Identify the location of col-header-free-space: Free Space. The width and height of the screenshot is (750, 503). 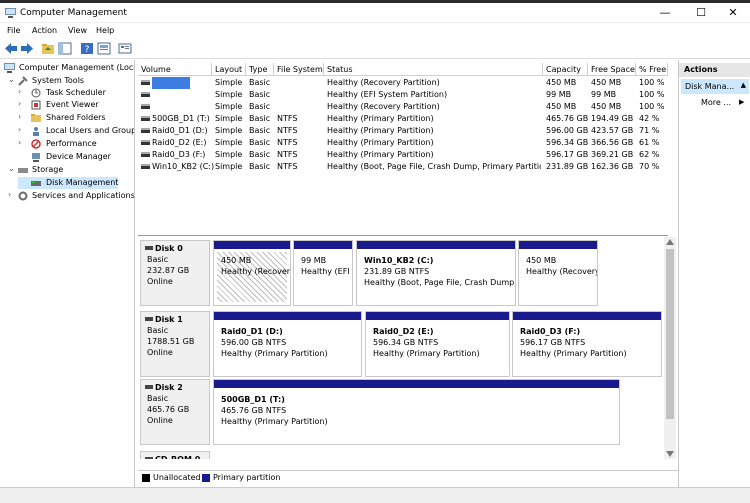
(612, 69).